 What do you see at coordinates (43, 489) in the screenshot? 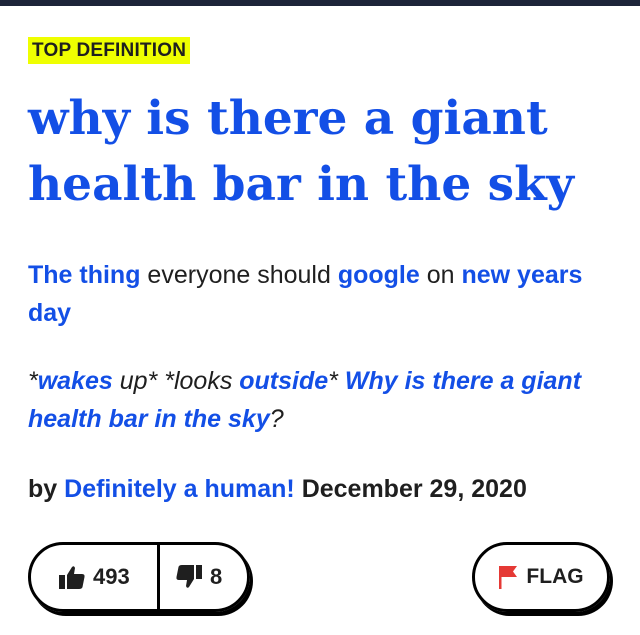
I see `byline-by: by` at bounding box center [43, 489].